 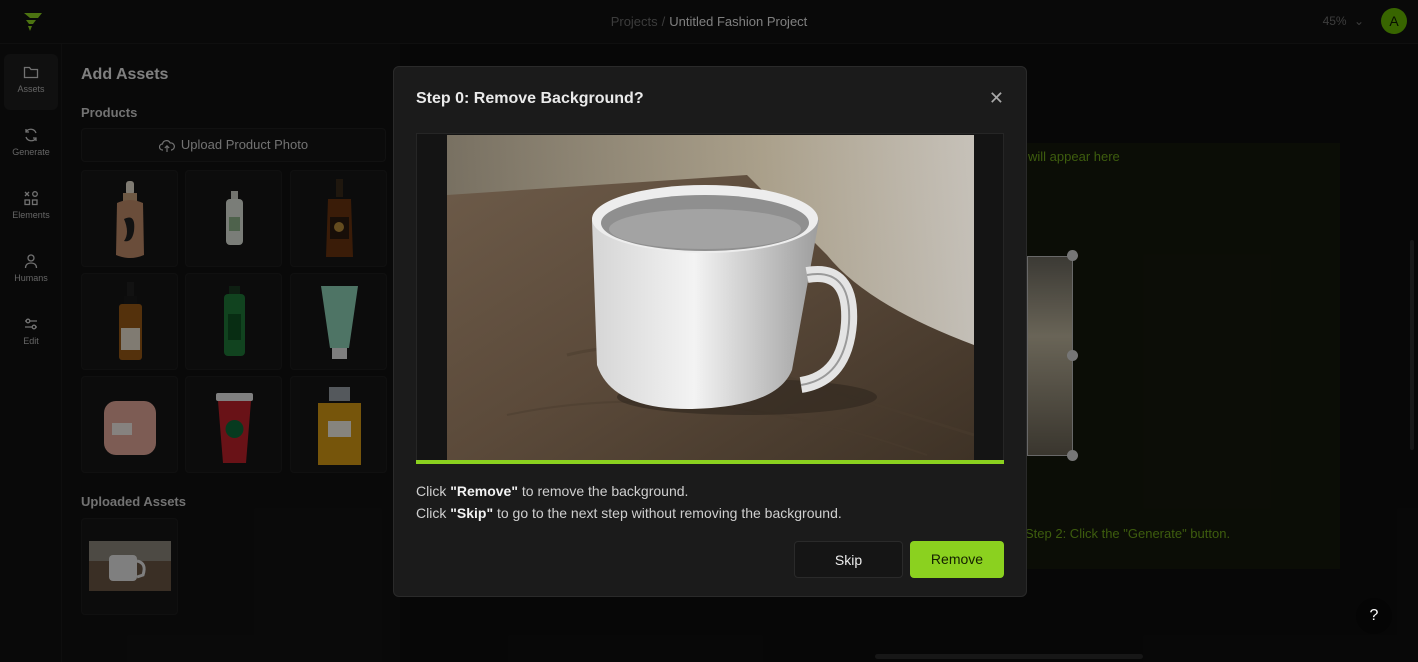 I want to click on dialog-title: Step 0: Remove Background?, so click(x=530, y=98).